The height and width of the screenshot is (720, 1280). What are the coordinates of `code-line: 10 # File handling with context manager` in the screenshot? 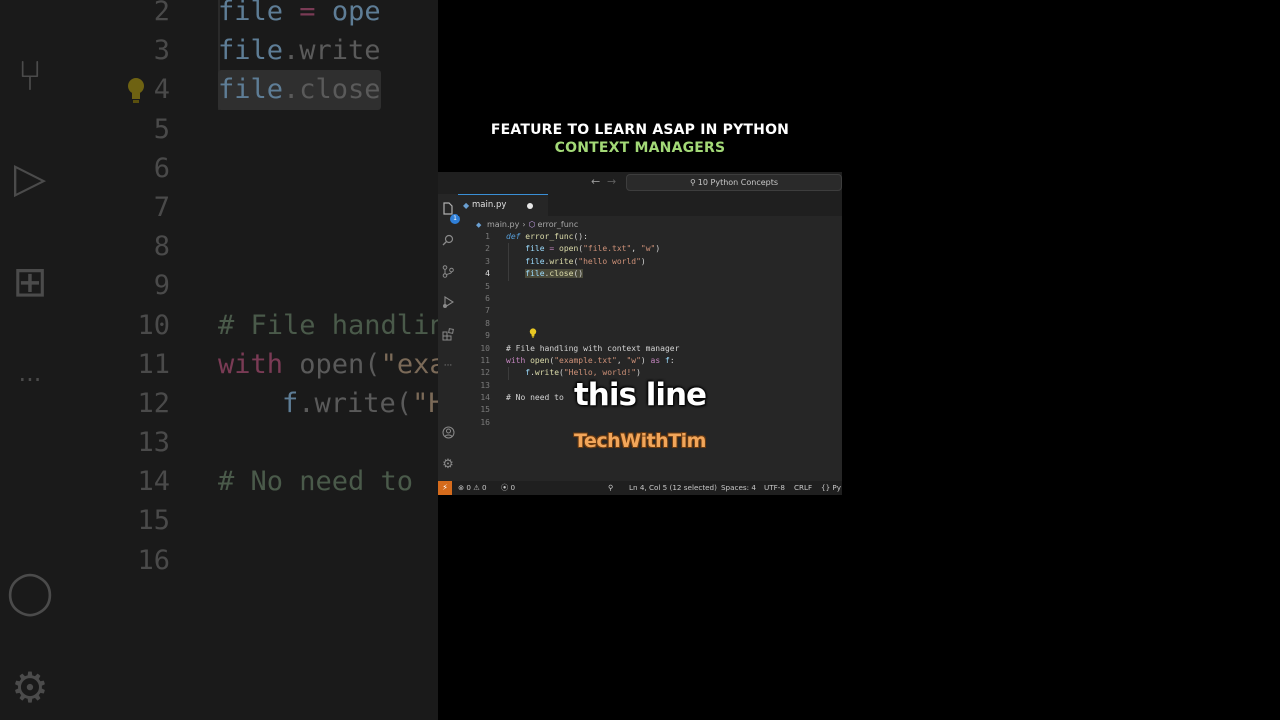 It's located at (580, 348).